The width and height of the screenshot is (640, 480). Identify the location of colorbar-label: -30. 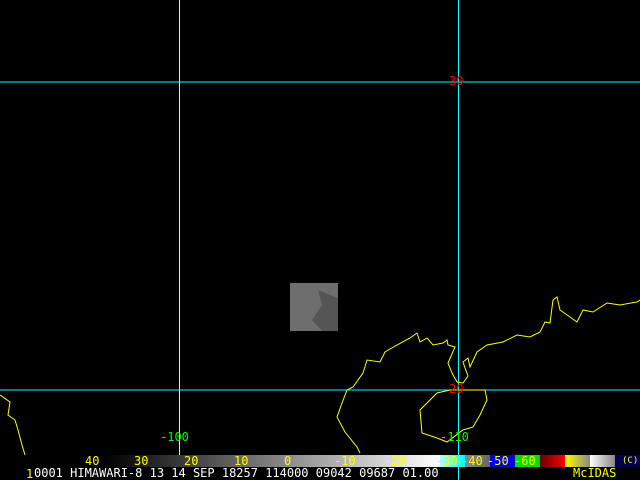
(447, 461).